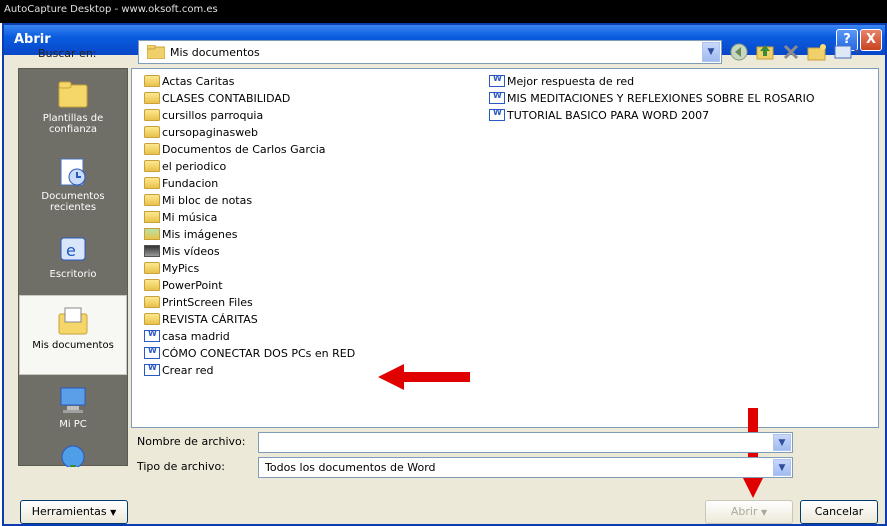 The height and width of the screenshot is (526, 887). I want to click on lookin-label: Buscar en:, so click(67, 53).